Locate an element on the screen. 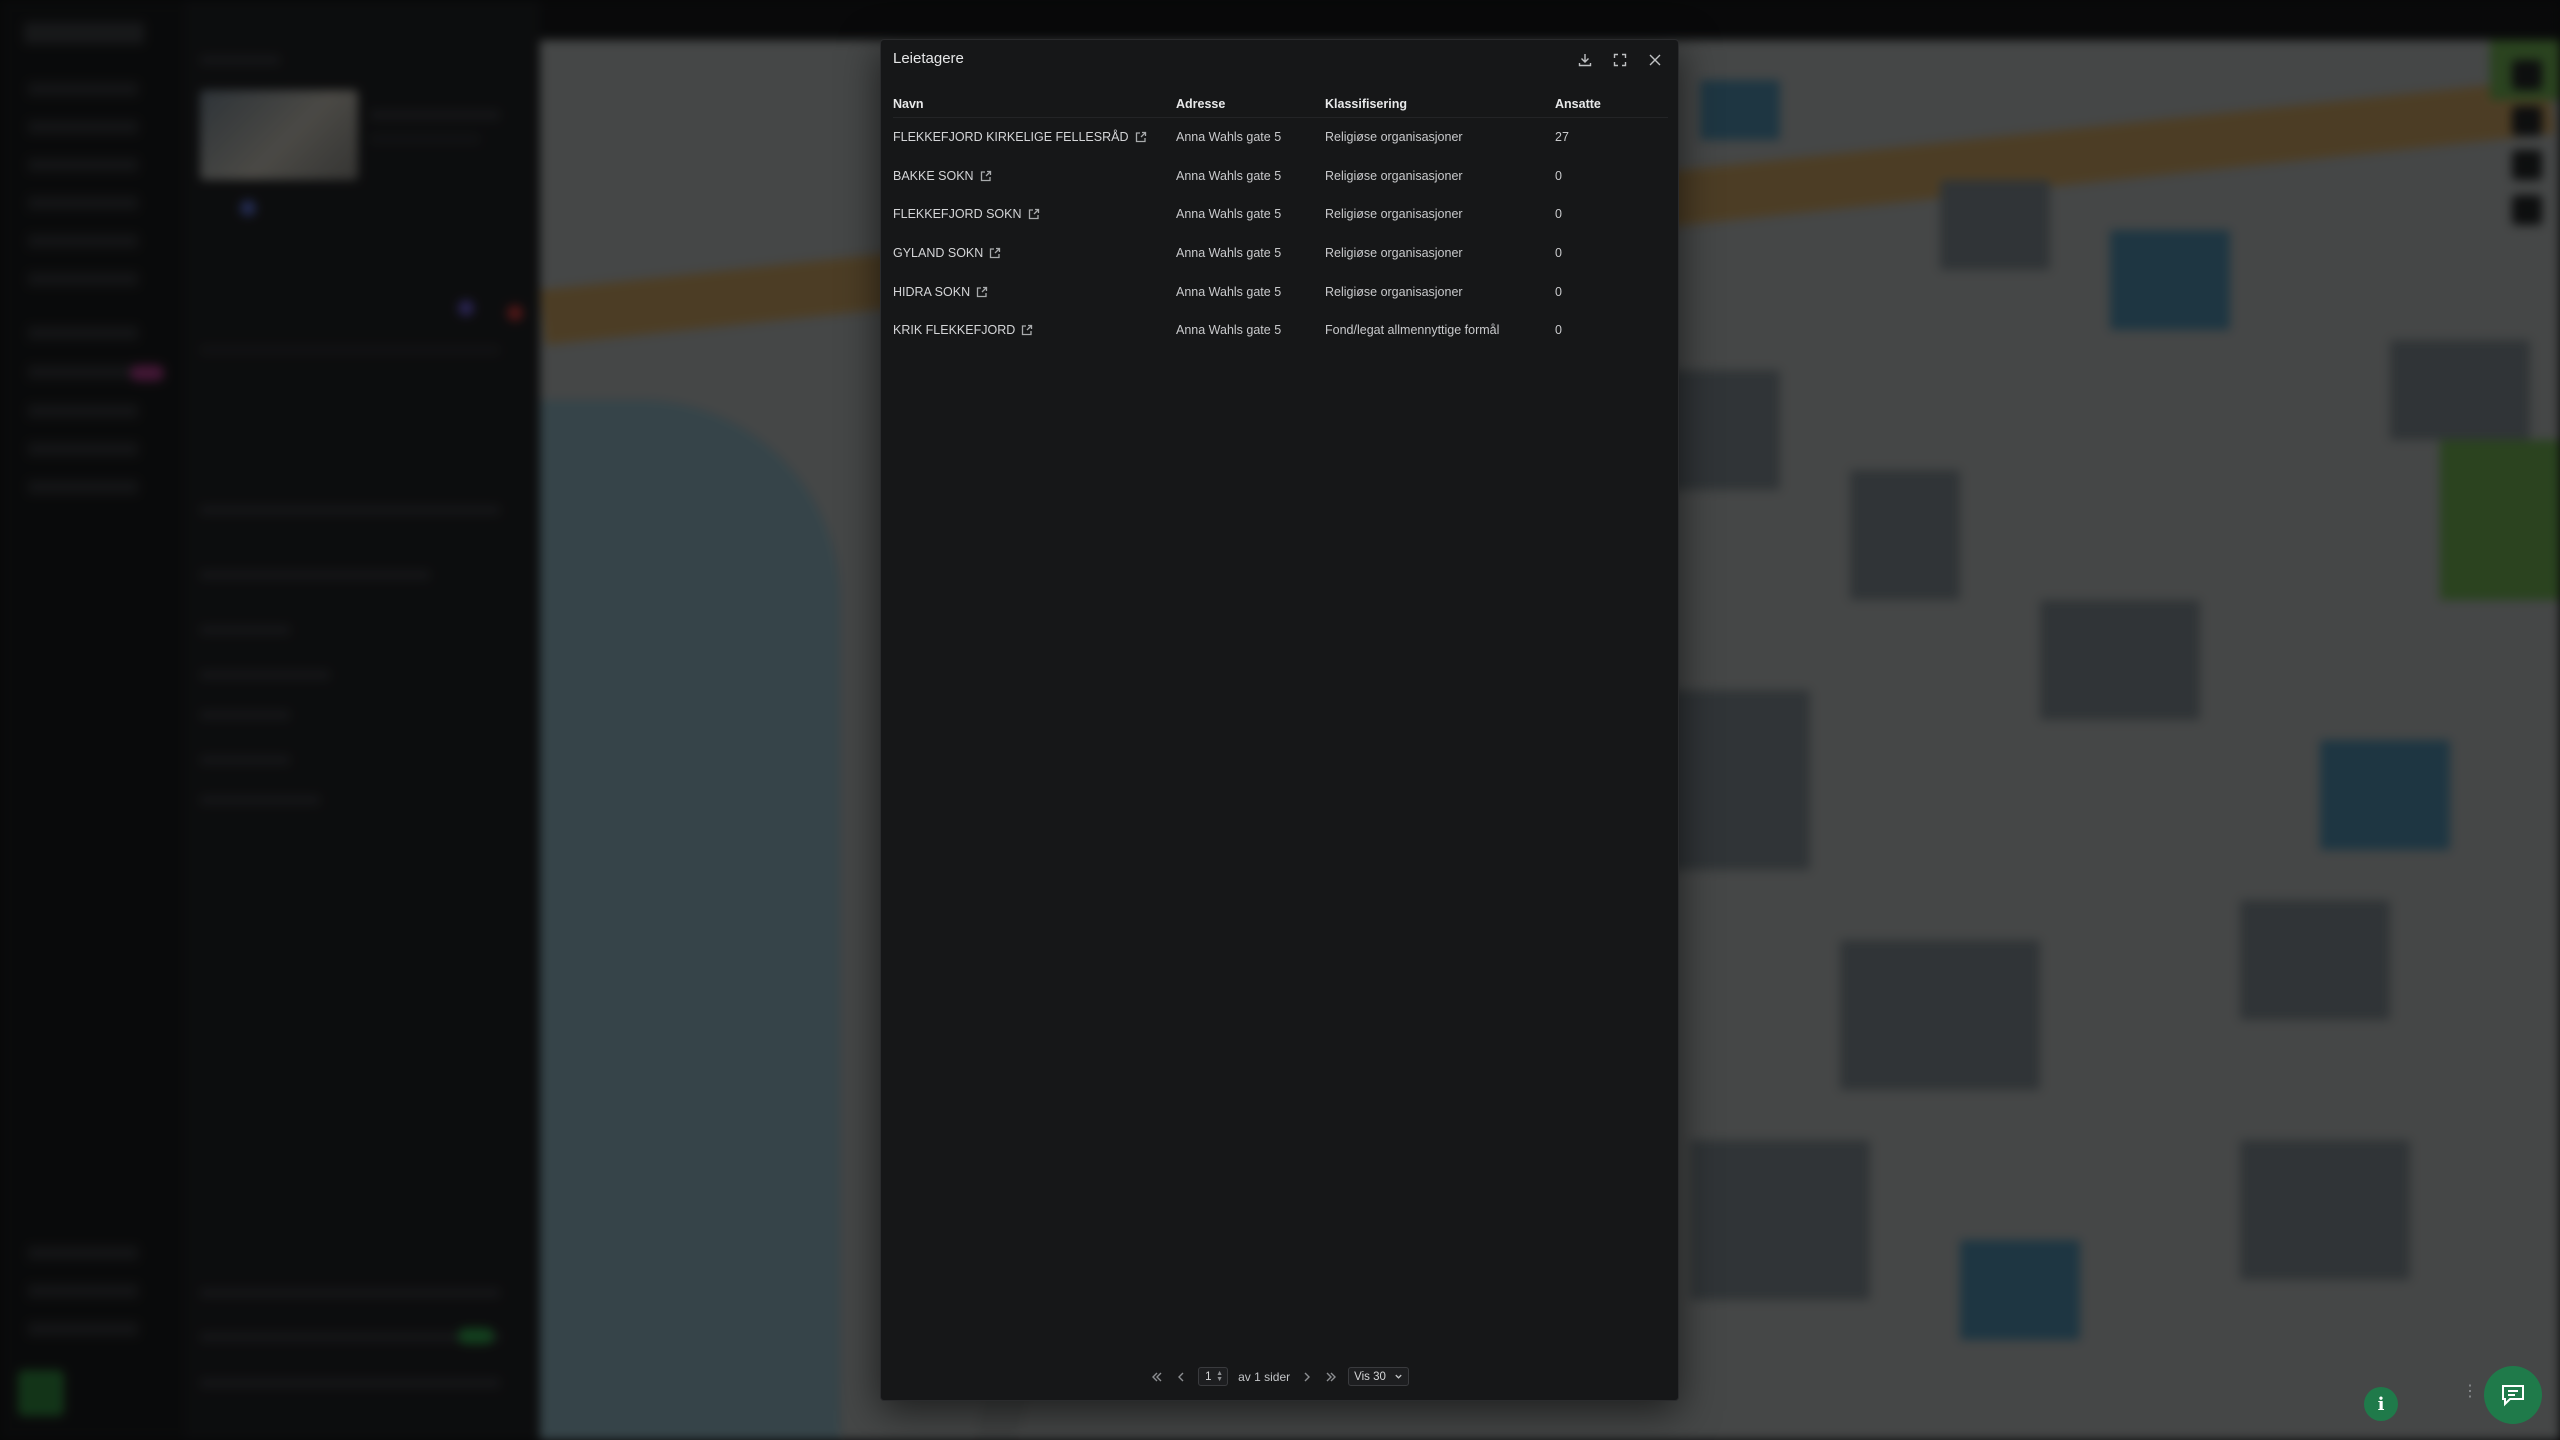  chevron-down-icon is located at coordinates (1398, 1376).